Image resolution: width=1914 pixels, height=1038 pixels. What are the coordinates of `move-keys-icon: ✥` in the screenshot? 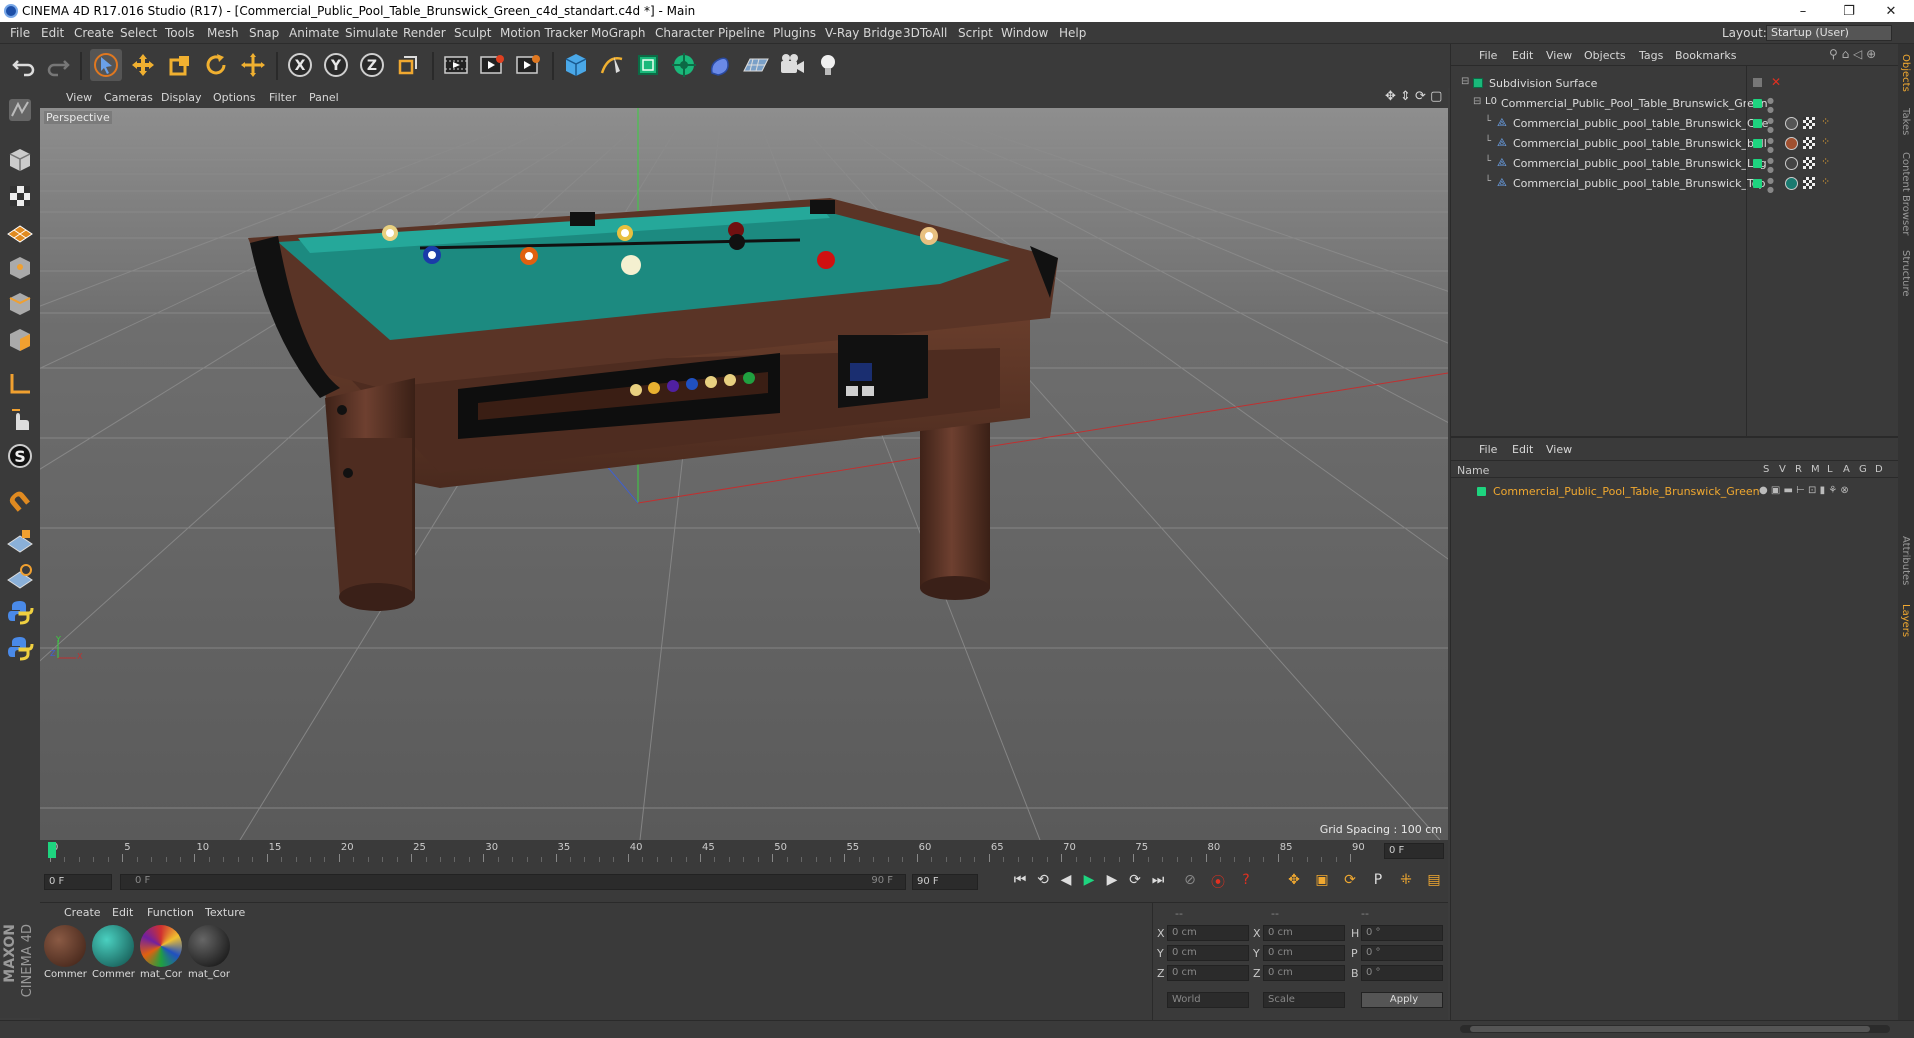 It's located at (1294, 882).